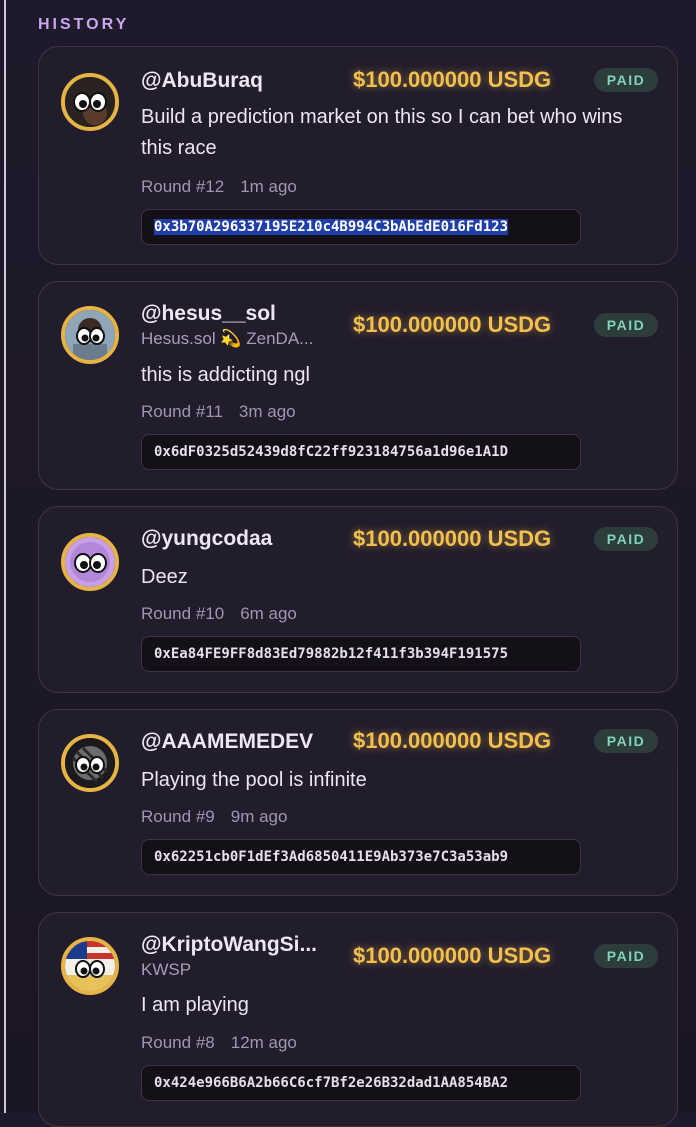 Image resolution: width=696 pixels, height=1127 pixels. What do you see at coordinates (219, 1043) in the screenshot?
I see `round-meta: Round #8 12m ago` at bounding box center [219, 1043].